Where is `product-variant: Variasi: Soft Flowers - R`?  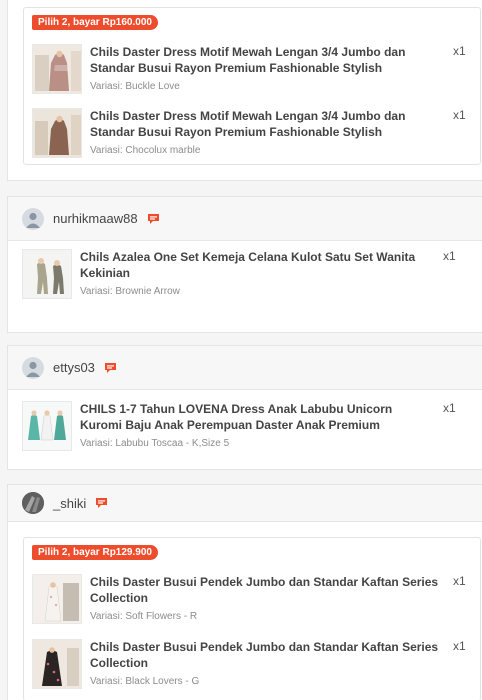 product-variant: Variasi: Soft Flowers - R is located at coordinates (144, 616).